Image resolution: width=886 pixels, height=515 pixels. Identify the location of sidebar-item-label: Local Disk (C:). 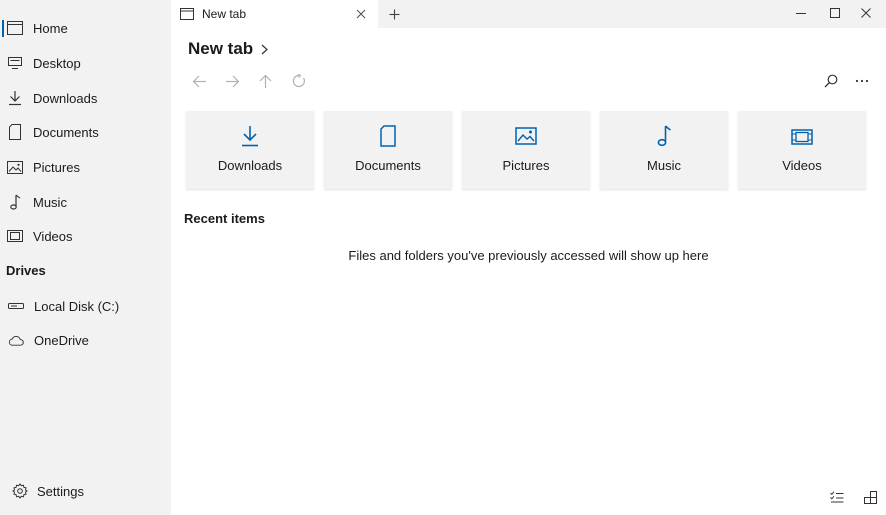
(77, 306).